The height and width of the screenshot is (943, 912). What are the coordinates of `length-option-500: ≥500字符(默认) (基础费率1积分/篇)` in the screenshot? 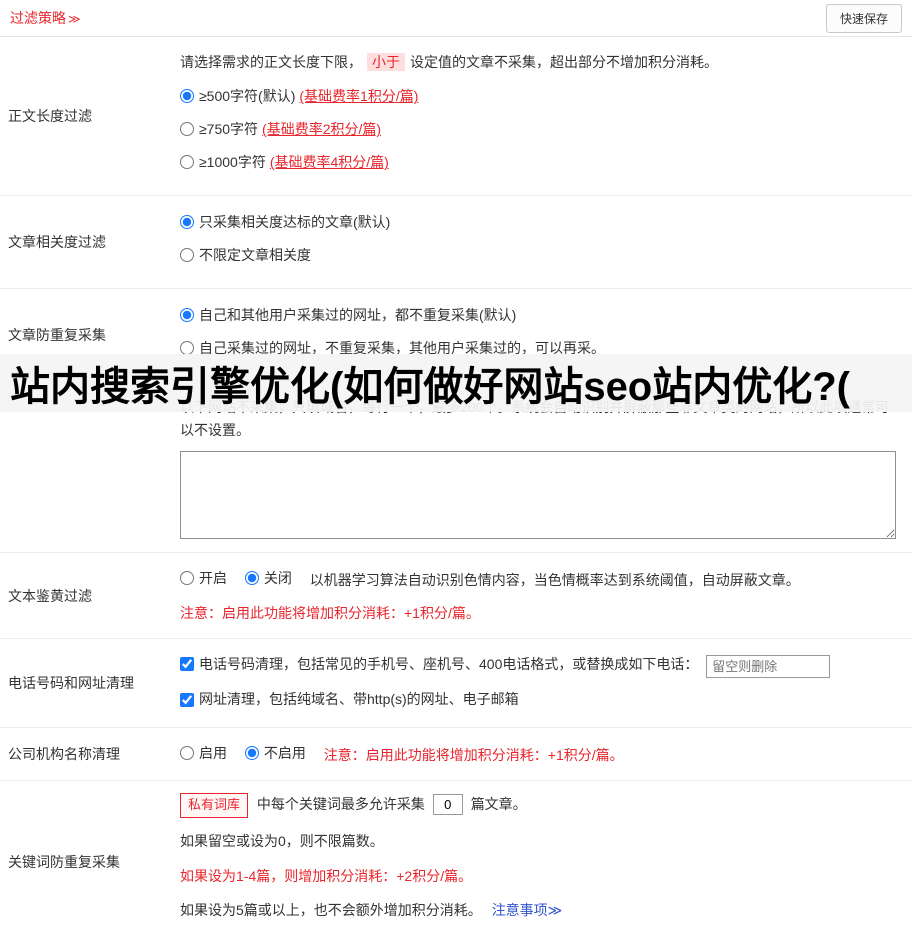 It's located at (541, 96).